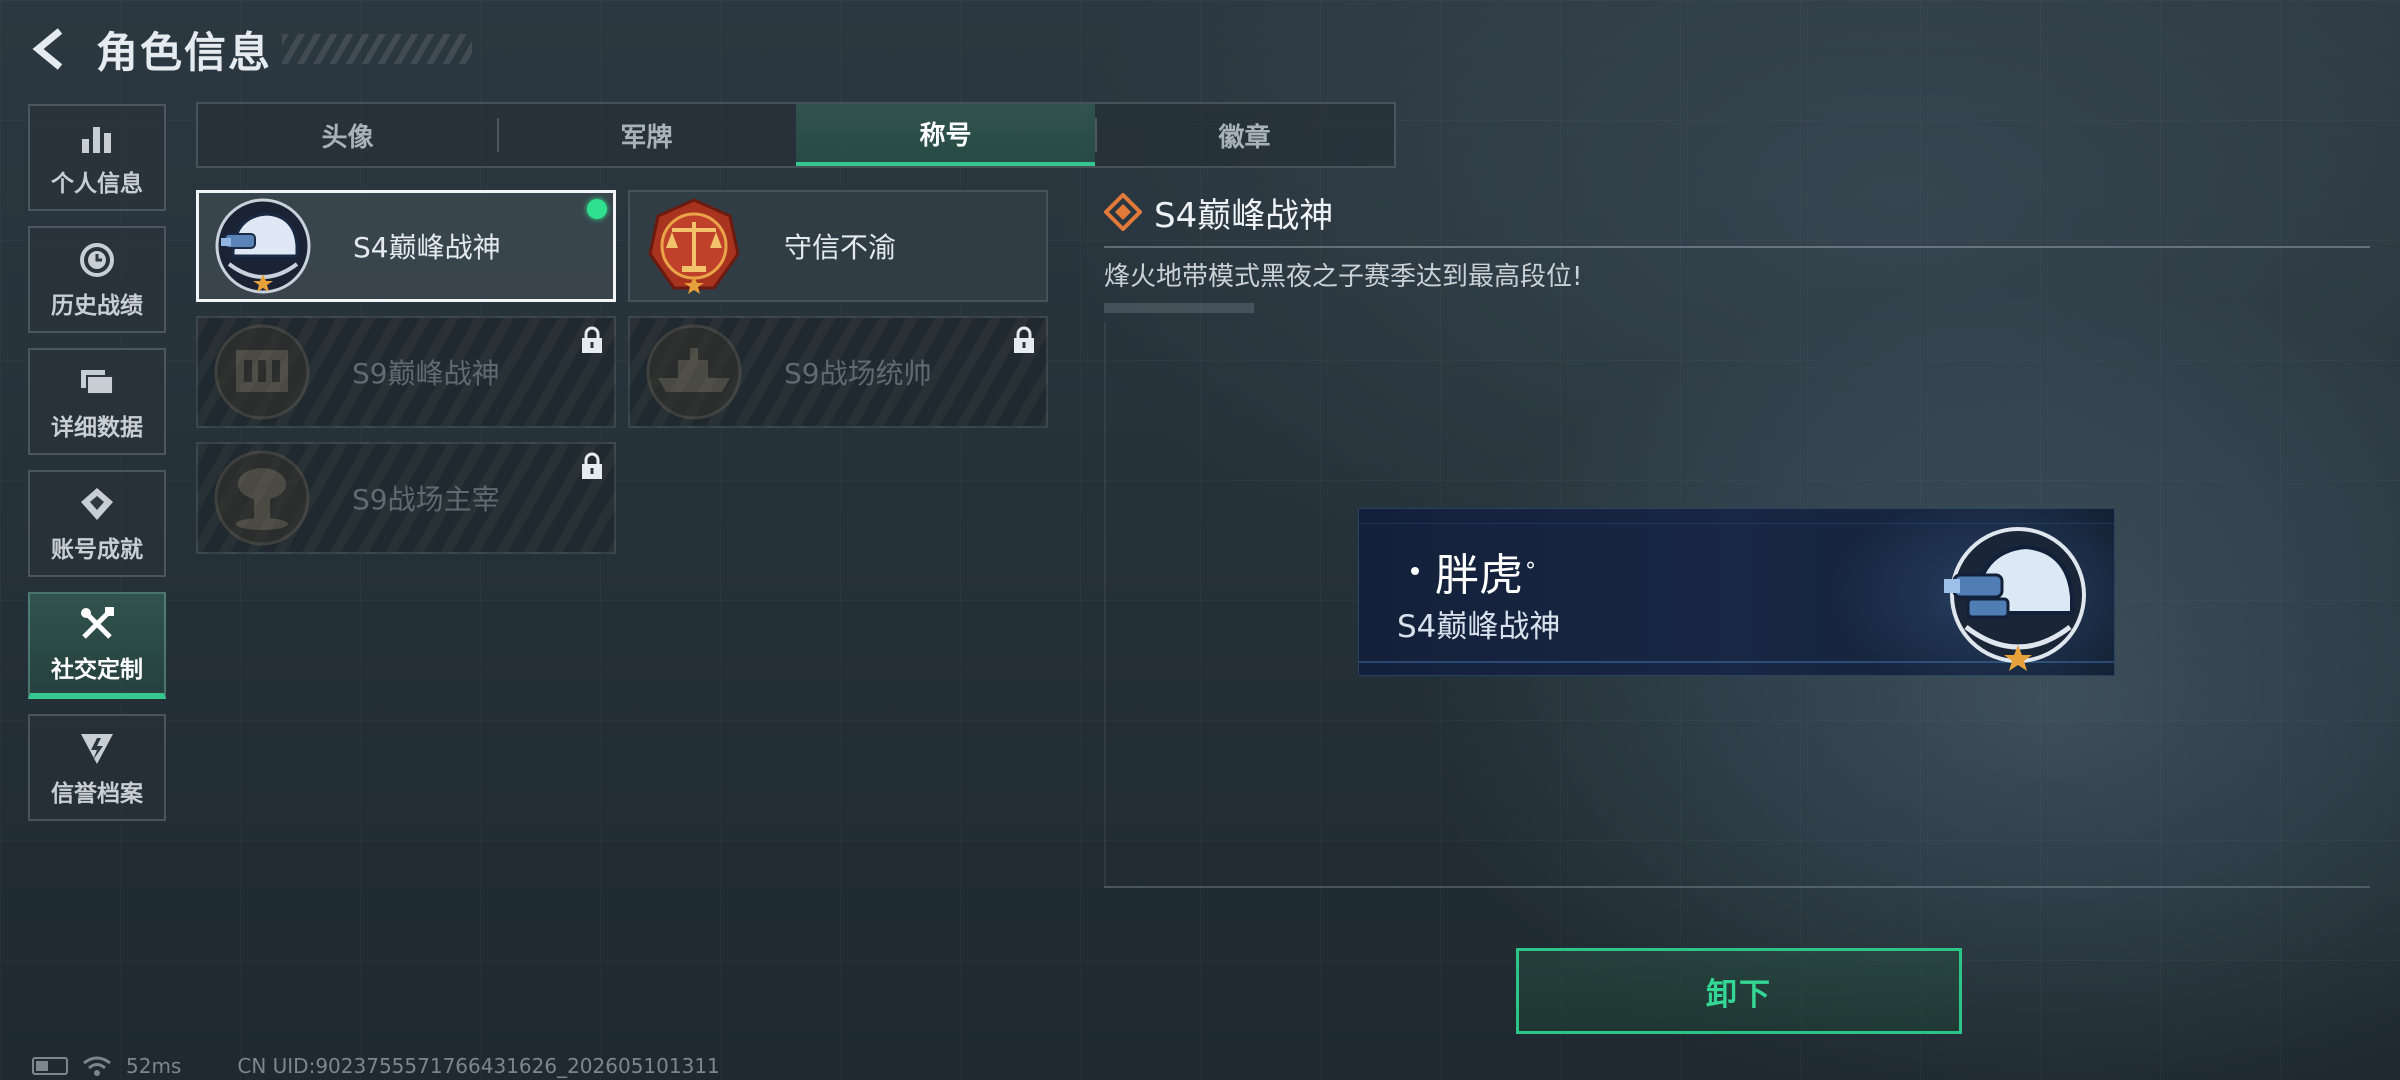 The width and height of the screenshot is (2400, 1080). I want to click on title-card-s9-battlefield-commander: S9战场统帅, so click(838, 372).